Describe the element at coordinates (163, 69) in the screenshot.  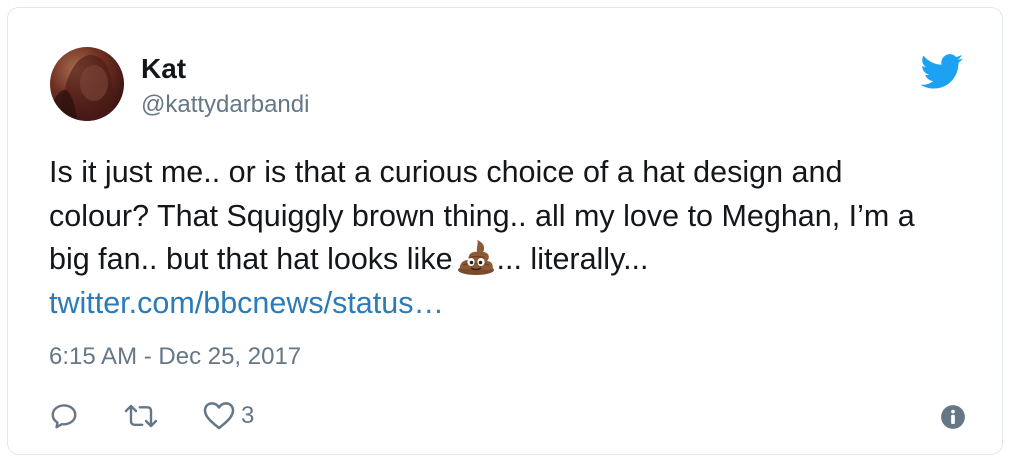
I see `display-name: Kat` at that location.